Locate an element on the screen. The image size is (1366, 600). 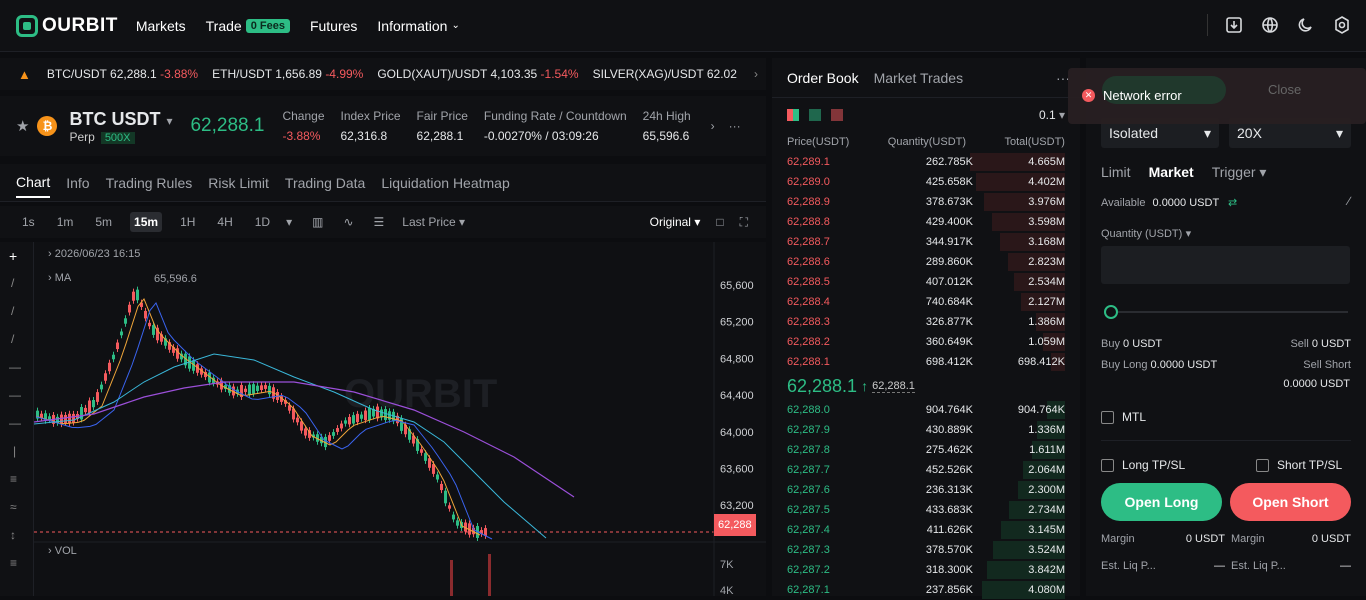
crosshair-icon: + is located at coordinates (13, 256).